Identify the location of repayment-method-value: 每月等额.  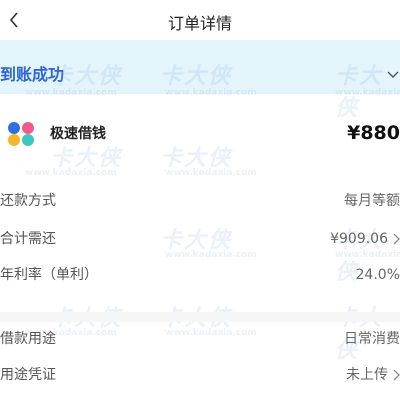
(372, 201).